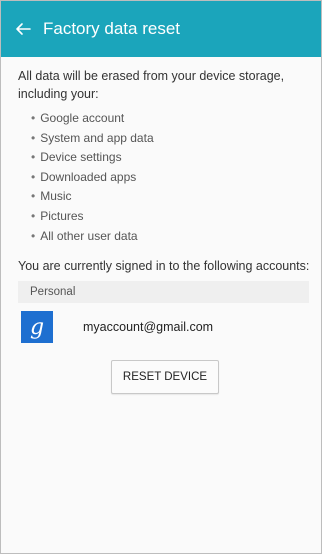 The image size is (322, 554). Describe the element at coordinates (148, 327) in the screenshot. I see `account-email: myaccount@gmail.com` at that location.